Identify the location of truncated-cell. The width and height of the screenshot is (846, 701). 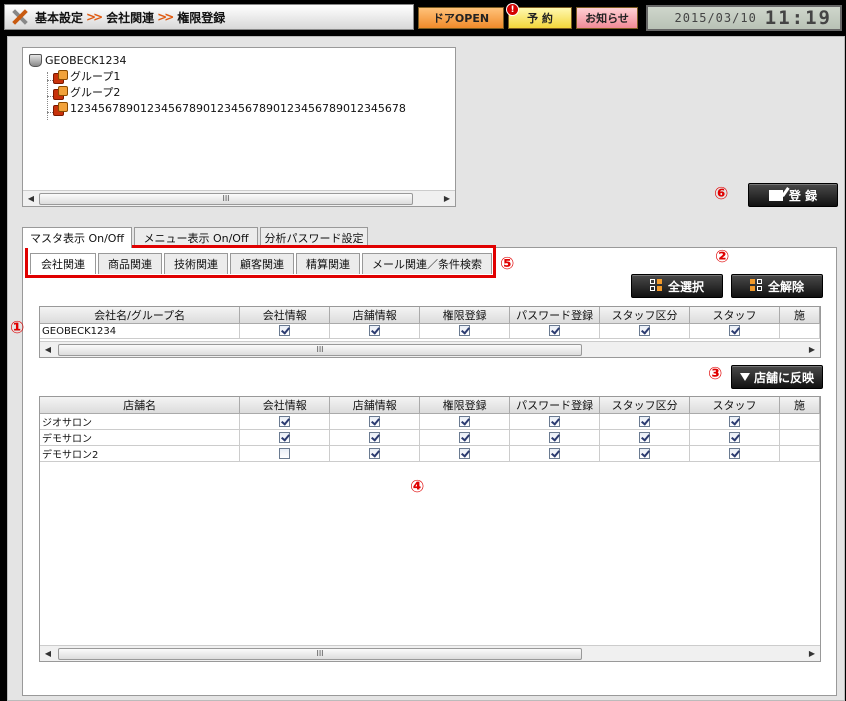
(799, 421).